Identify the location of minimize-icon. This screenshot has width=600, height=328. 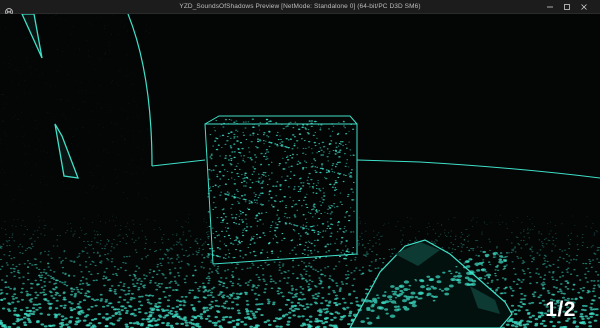
(549, 7).